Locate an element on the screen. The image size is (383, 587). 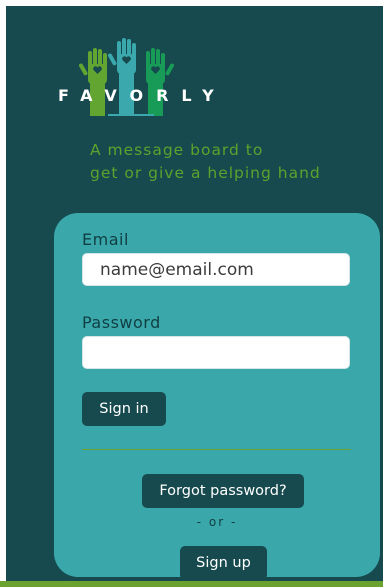
tagline-line-2: get or give a helping hand is located at coordinates (205, 173).